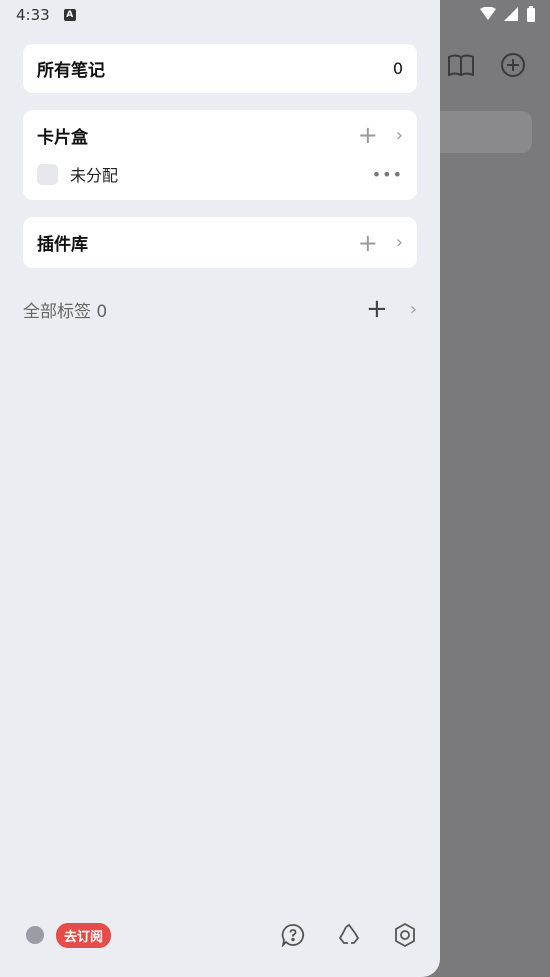 The width and height of the screenshot is (550, 977). I want to click on tags-chevron-icon: ›, so click(413, 309).